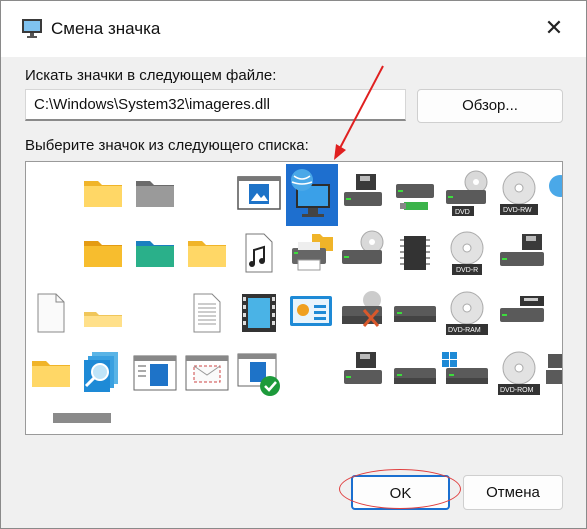 Image resolution: width=587 pixels, height=529 pixels. Describe the element at coordinates (51, 313) in the screenshot. I see `blank-file-icon` at that location.